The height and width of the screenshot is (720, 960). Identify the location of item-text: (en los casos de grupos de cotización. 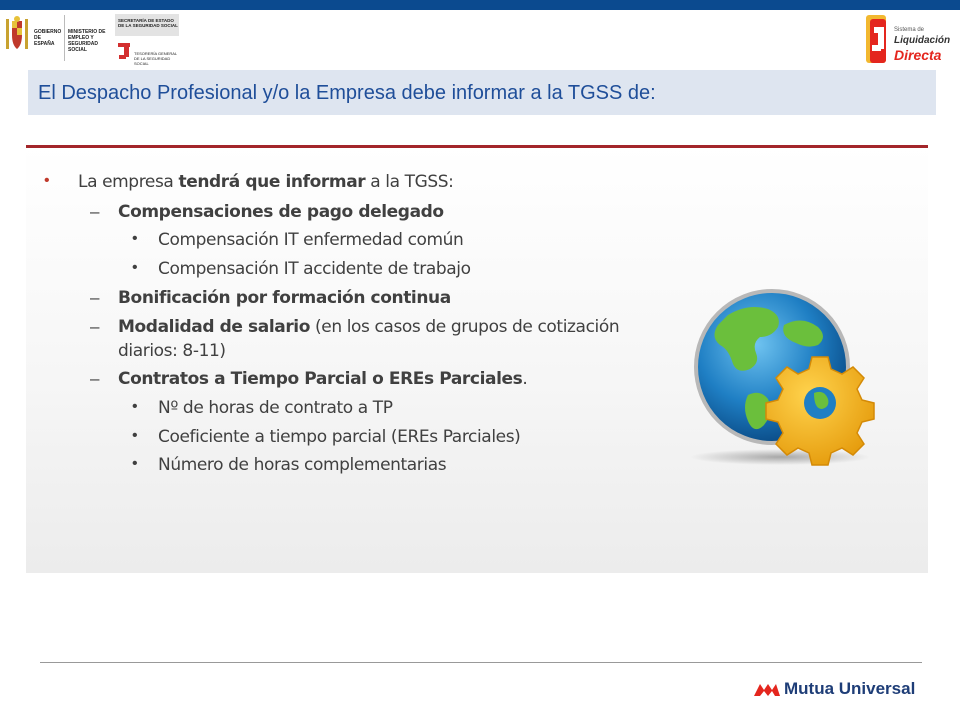
(465, 327).